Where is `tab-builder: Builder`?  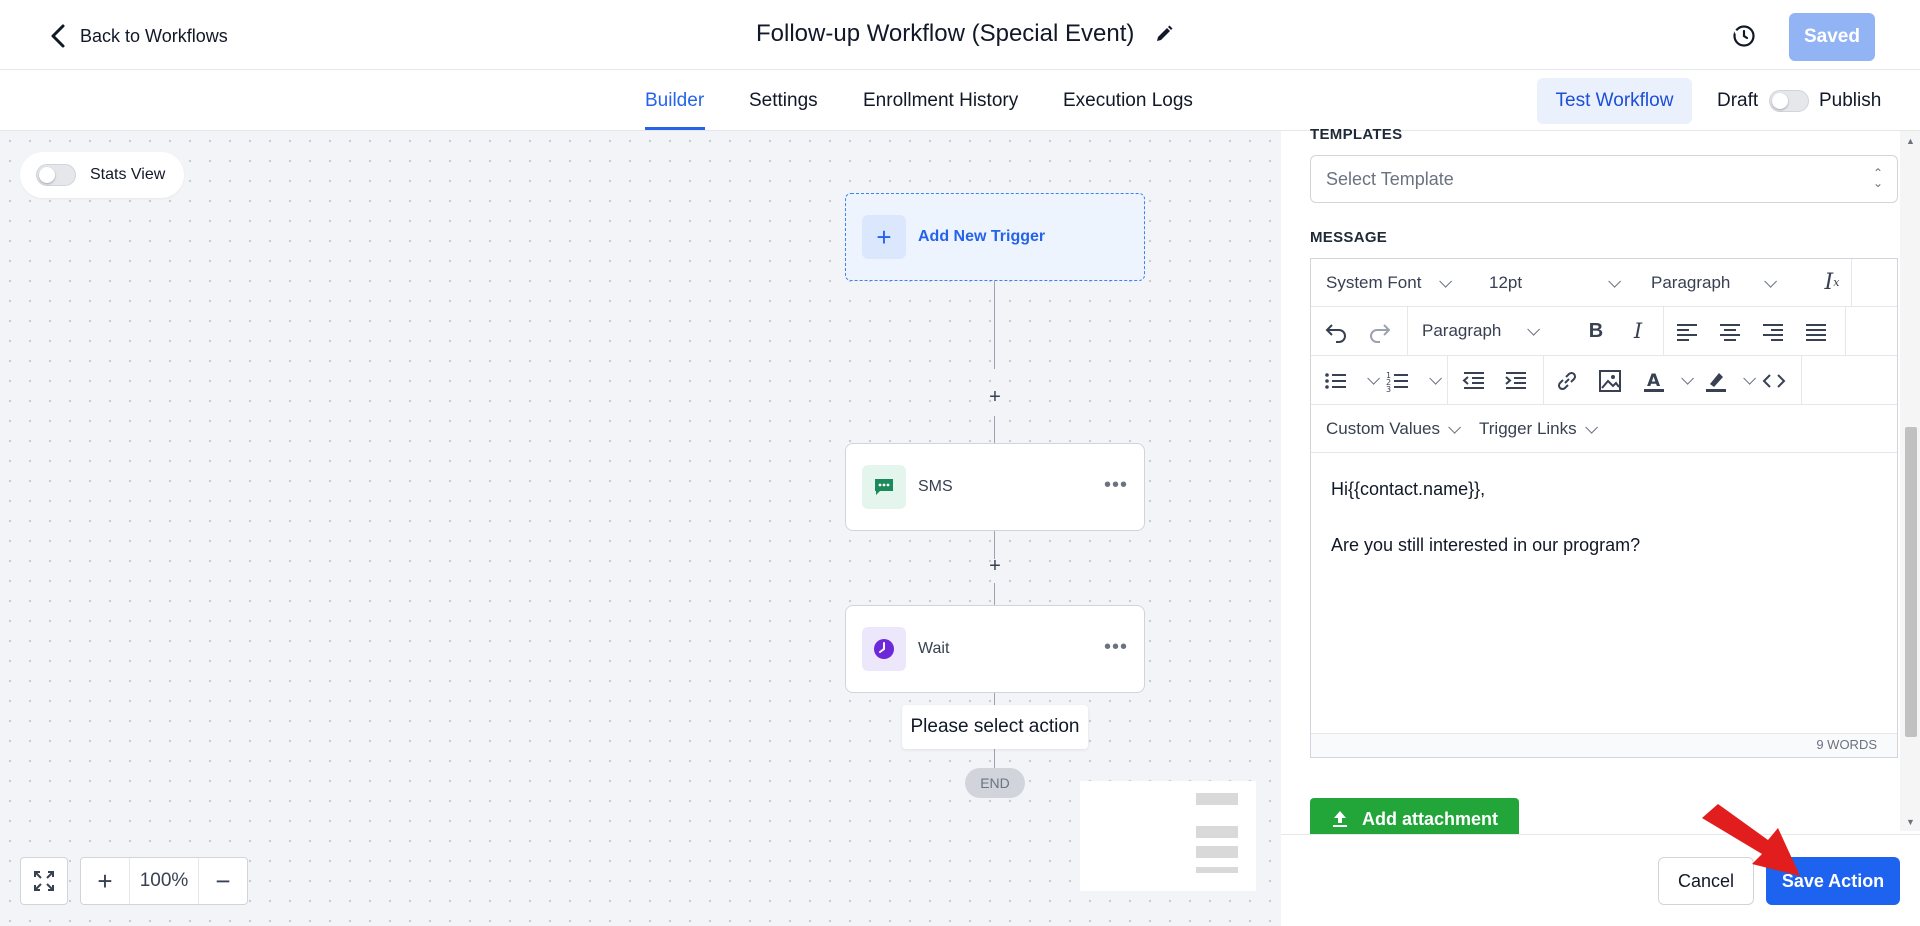
tab-builder: Builder is located at coordinates (674, 101).